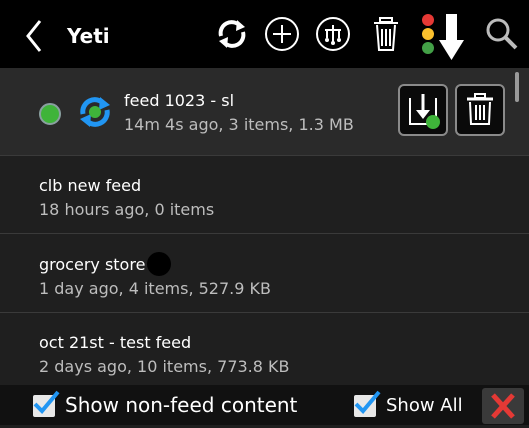 The width and height of the screenshot is (529, 428). What do you see at coordinates (239, 124) in the screenshot?
I see `feed-meta: 14m 4s ago, 3 items, 1.3 MB` at bounding box center [239, 124].